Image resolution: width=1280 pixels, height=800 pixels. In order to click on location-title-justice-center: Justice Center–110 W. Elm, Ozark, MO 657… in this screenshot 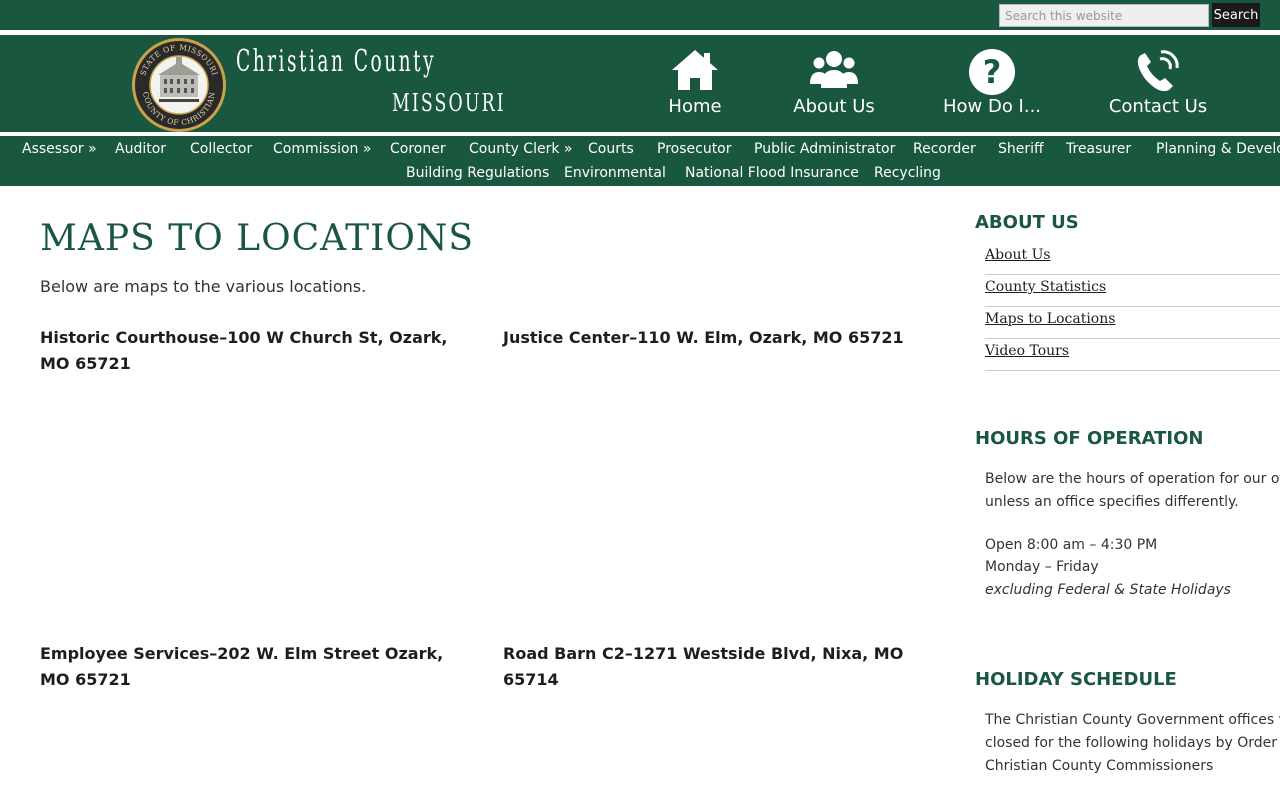, I will do `click(703, 337)`.